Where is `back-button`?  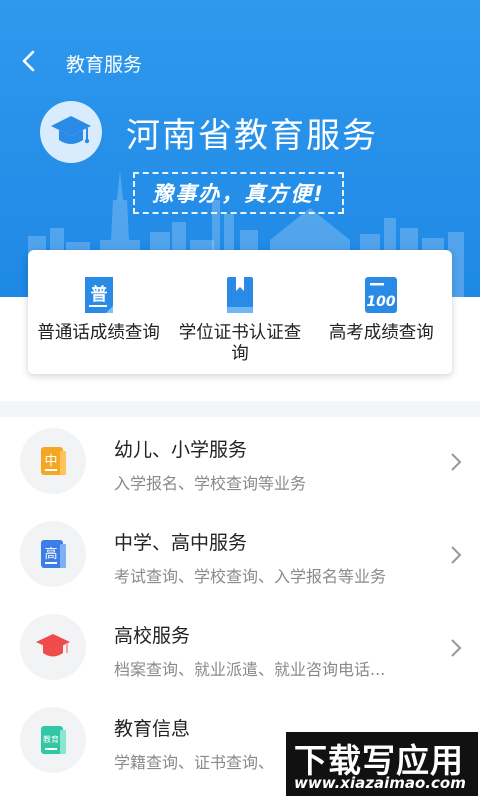 back-button is located at coordinates (29, 61).